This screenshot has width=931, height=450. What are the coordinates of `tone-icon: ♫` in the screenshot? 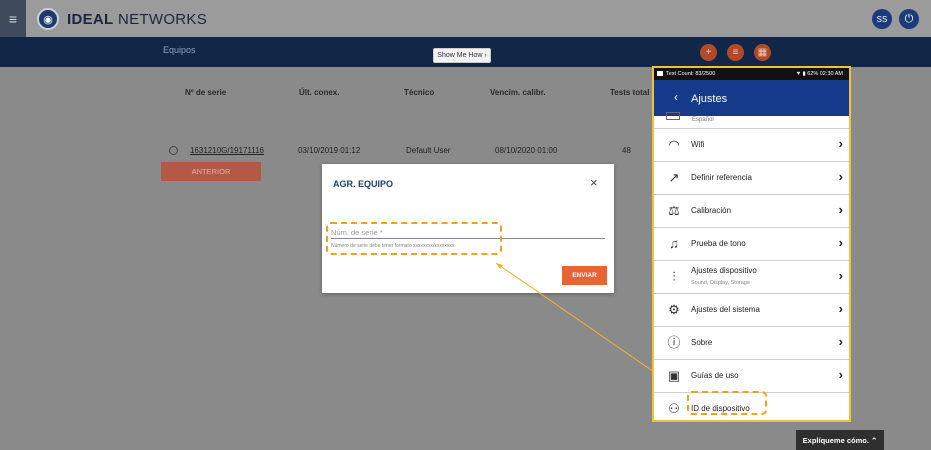 It's located at (674, 243).